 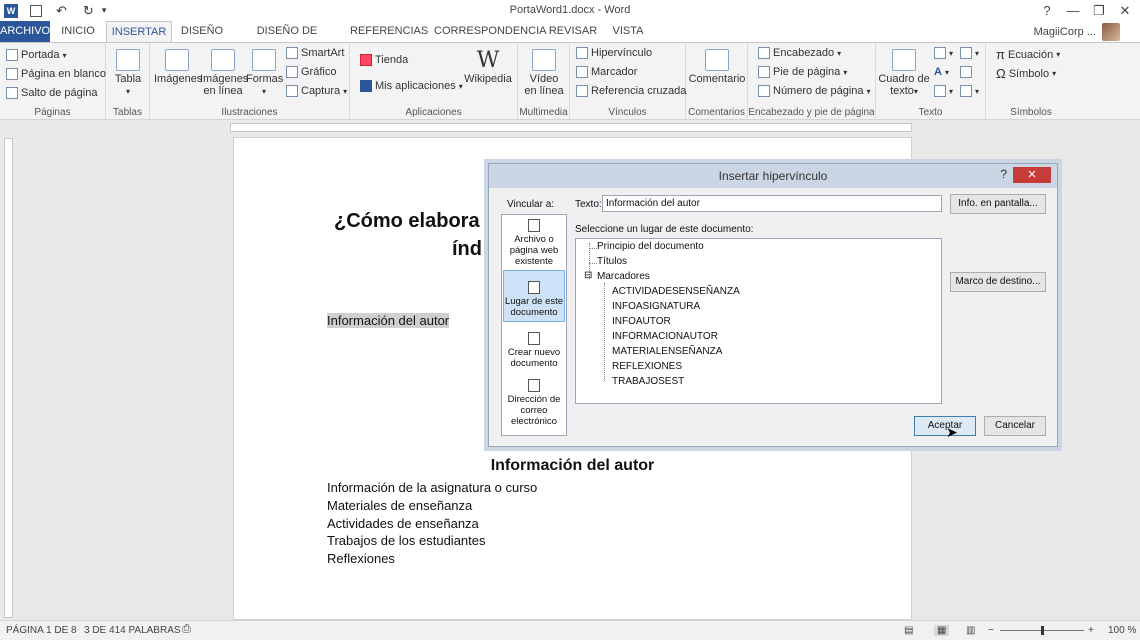 I want to click on tab-diseno-pagina: DISEÑO DE PÁGINA, so click(x=287, y=39).